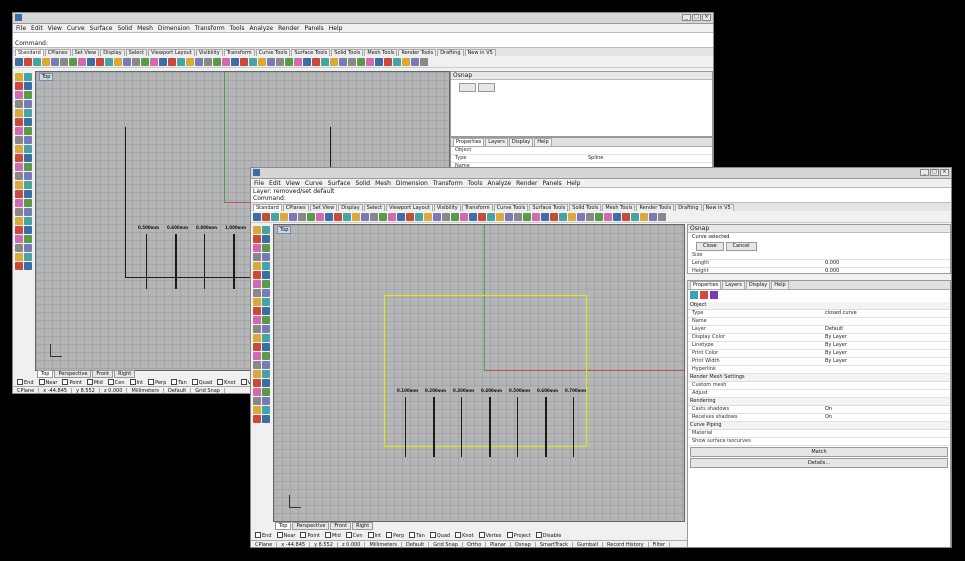 The height and width of the screenshot is (561, 965). Describe the element at coordinates (137, 382) in the screenshot. I see `osnap-int: Int` at that location.